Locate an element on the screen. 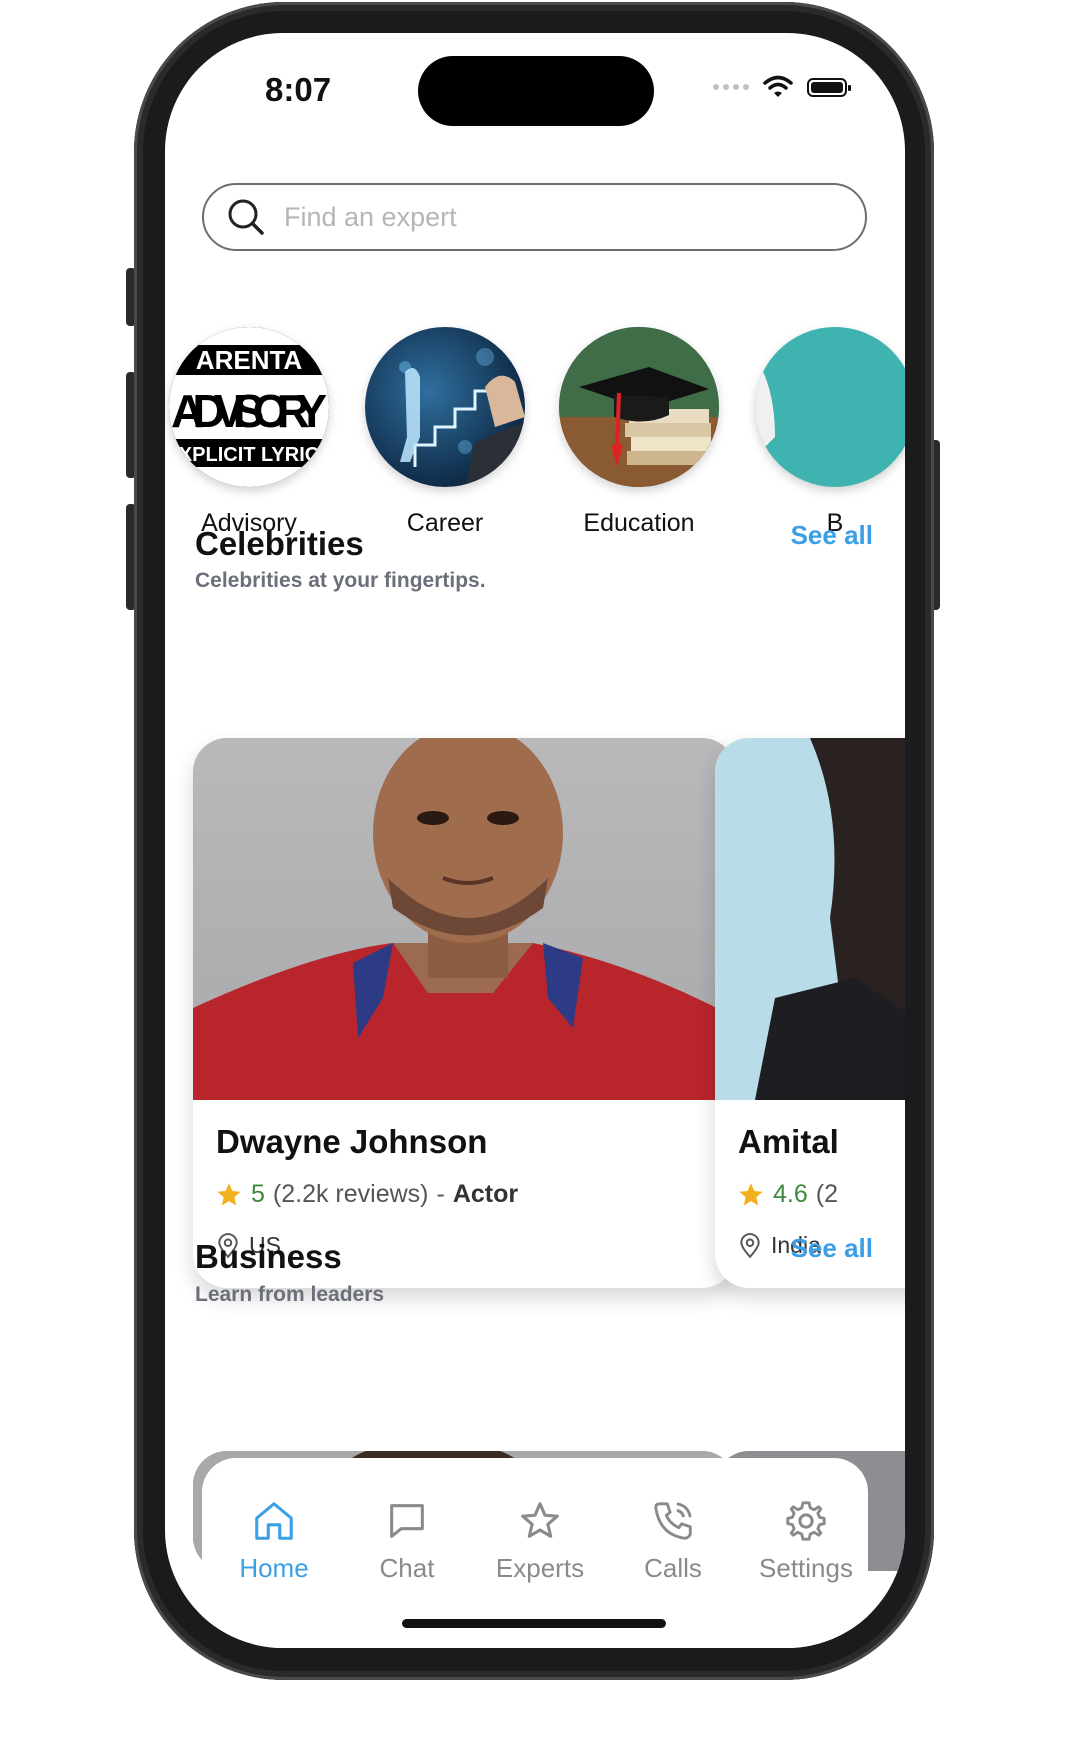 The width and height of the screenshot is (1068, 1764). chat-icon is located at coordinates (407, 1521).